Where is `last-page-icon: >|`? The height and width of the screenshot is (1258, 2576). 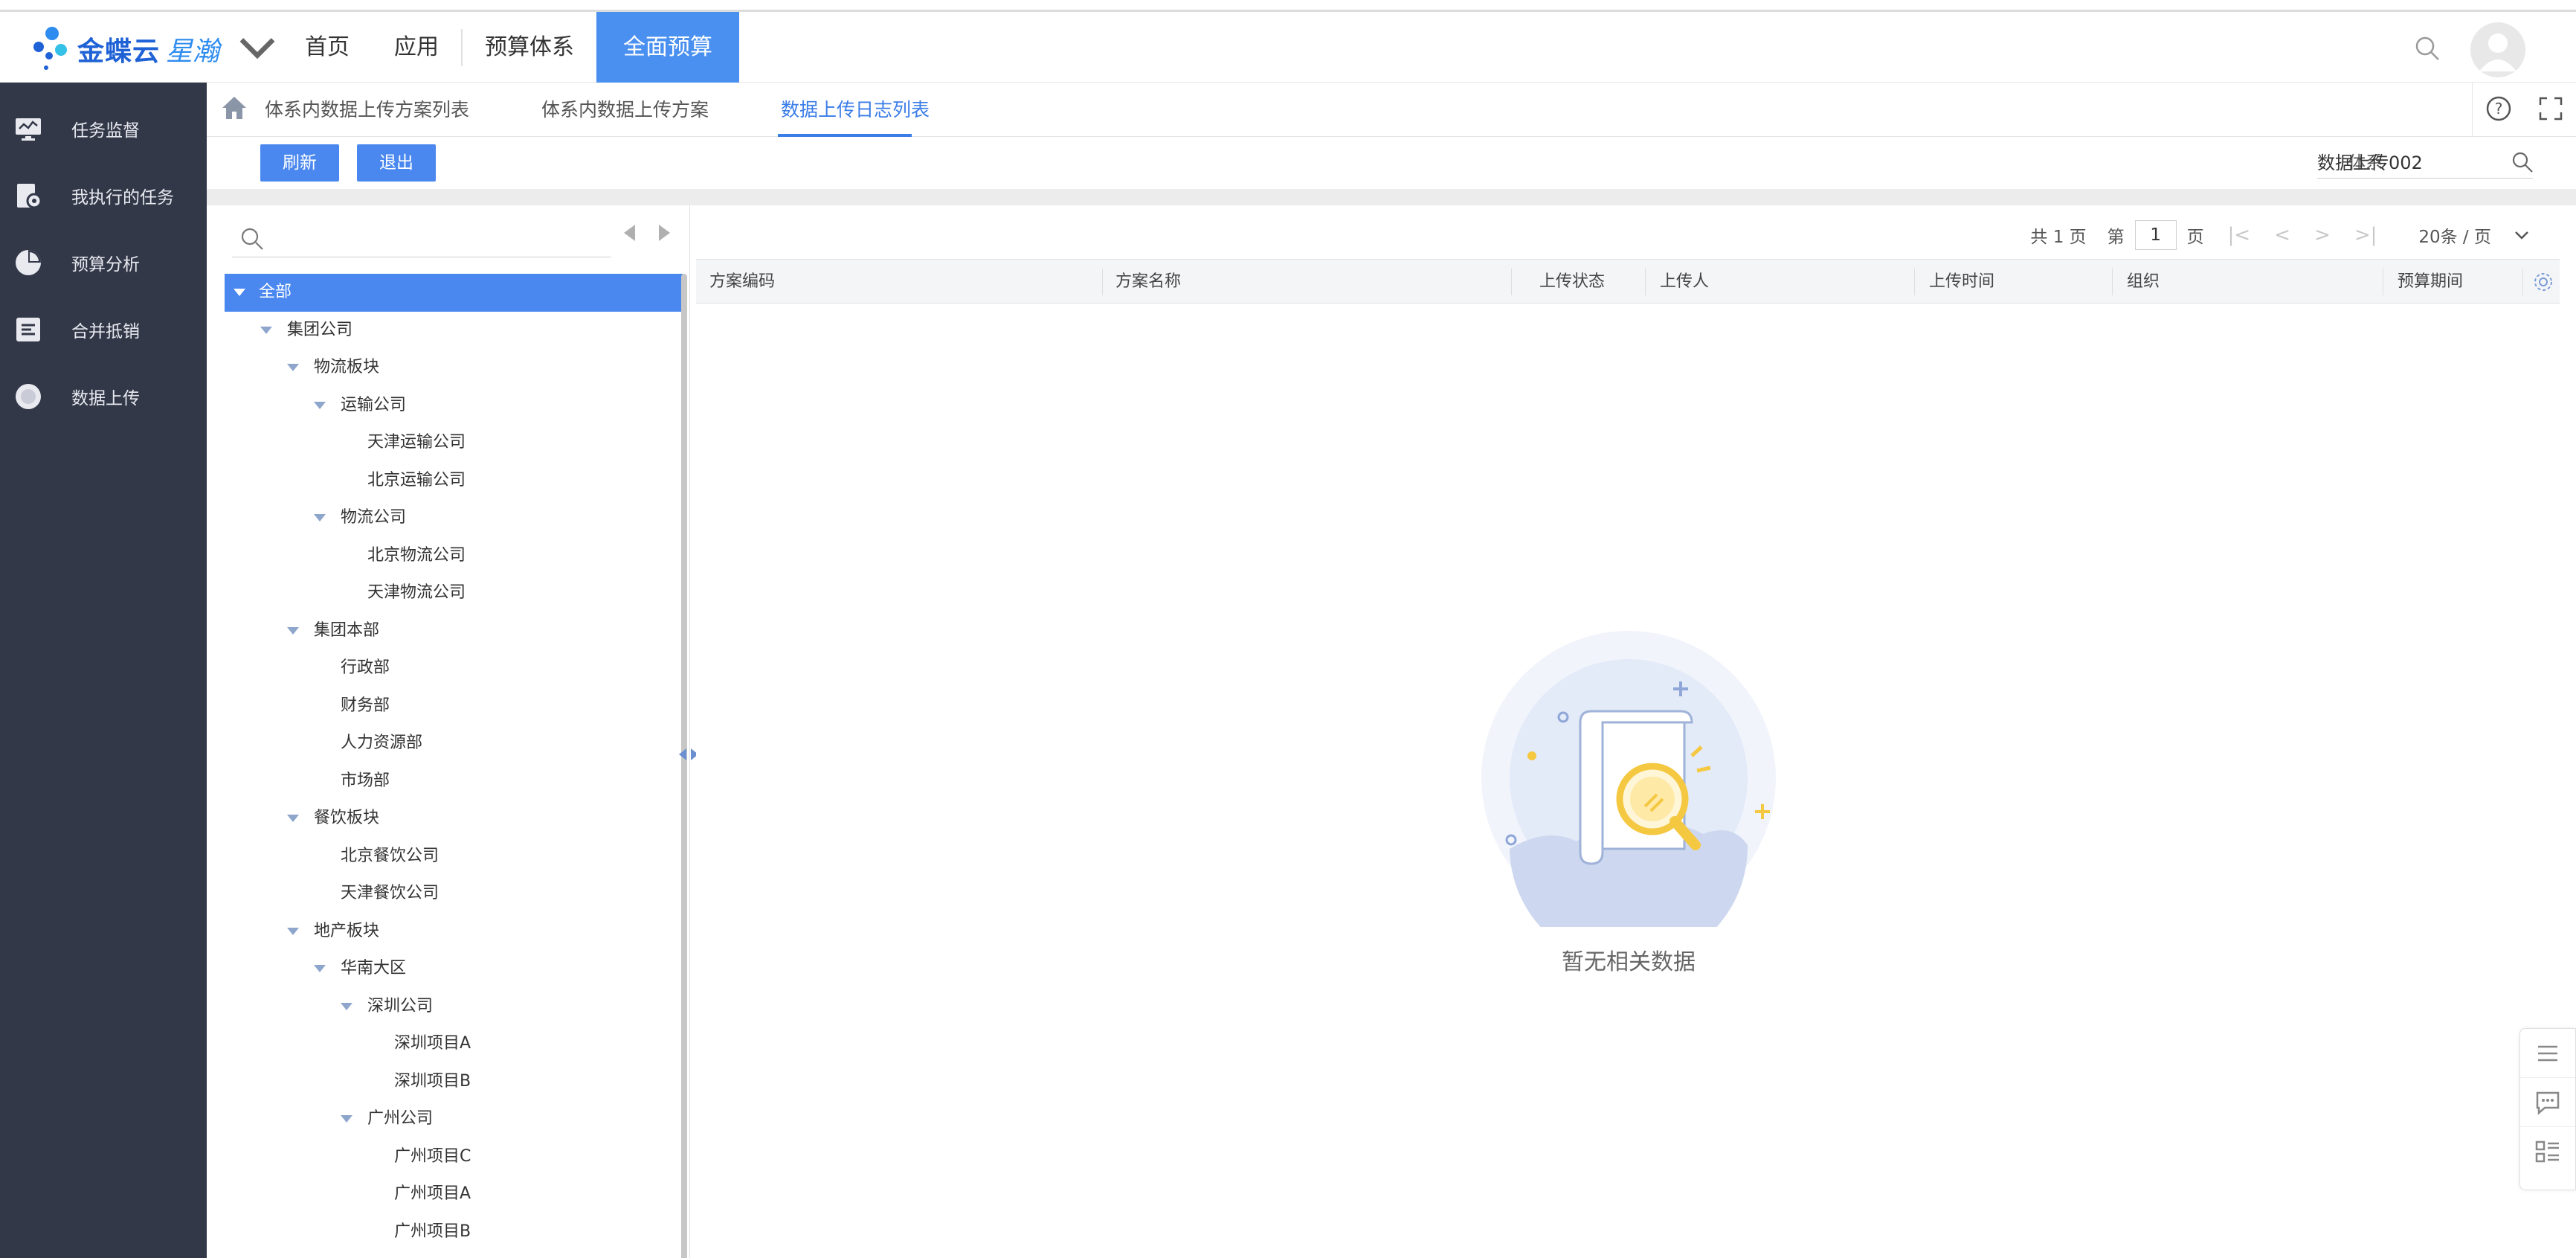
last-page-icon: >| is located at coordinates (2365, 235).